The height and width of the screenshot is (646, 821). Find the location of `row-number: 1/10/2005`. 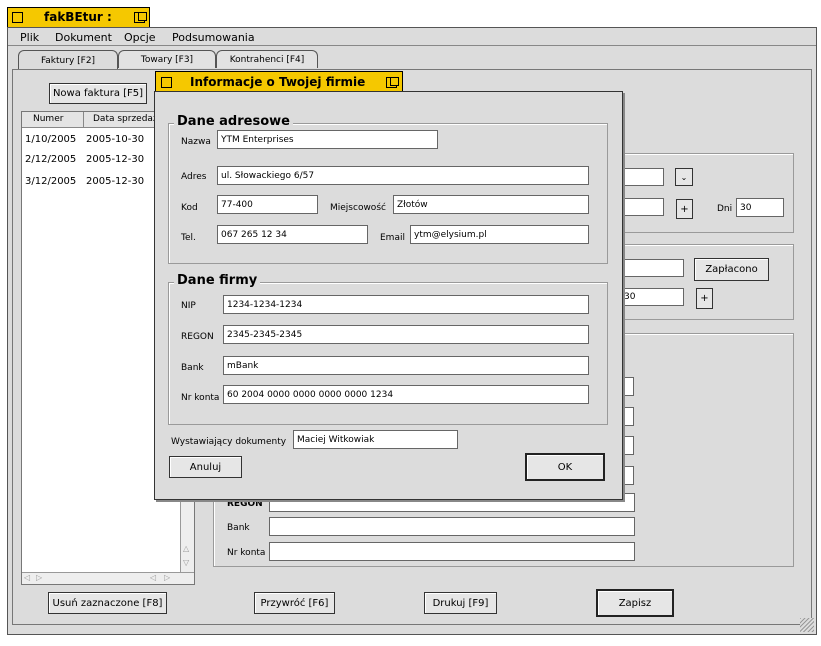

row-number: 1/10/2005 is located at coordinates (51, 139).